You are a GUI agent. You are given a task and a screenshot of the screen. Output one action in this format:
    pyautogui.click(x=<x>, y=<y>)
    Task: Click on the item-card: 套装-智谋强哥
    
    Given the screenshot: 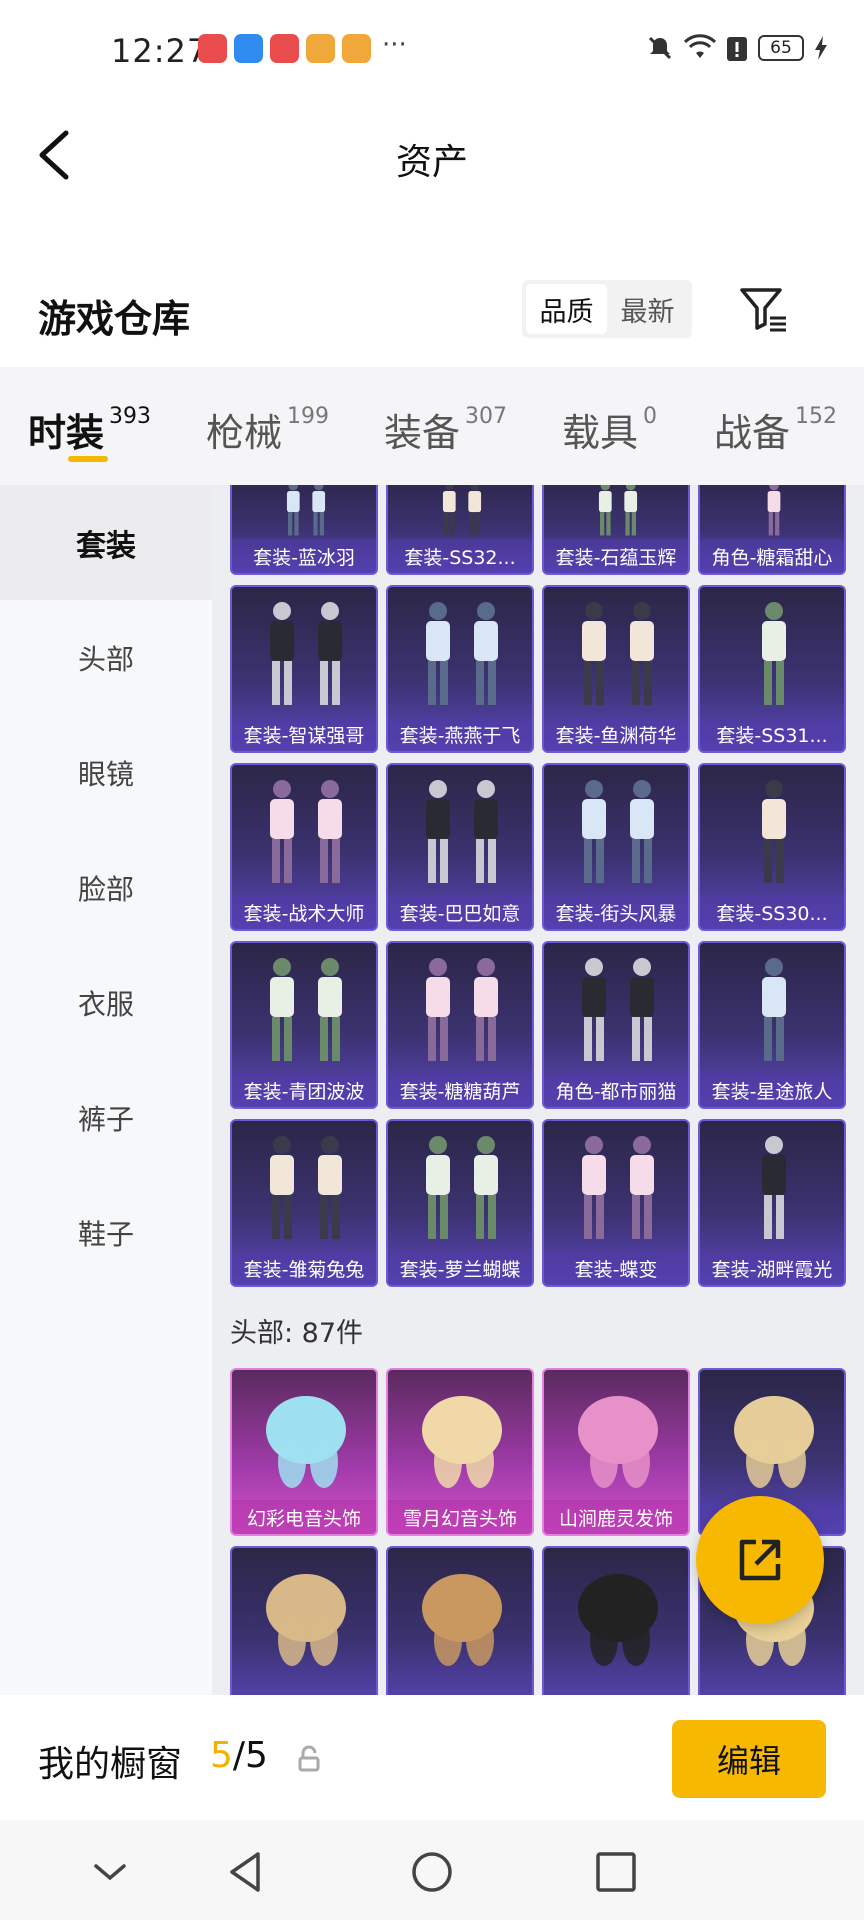 What is the action you would take?
    pyautogui.click(x=304, y=669)
    